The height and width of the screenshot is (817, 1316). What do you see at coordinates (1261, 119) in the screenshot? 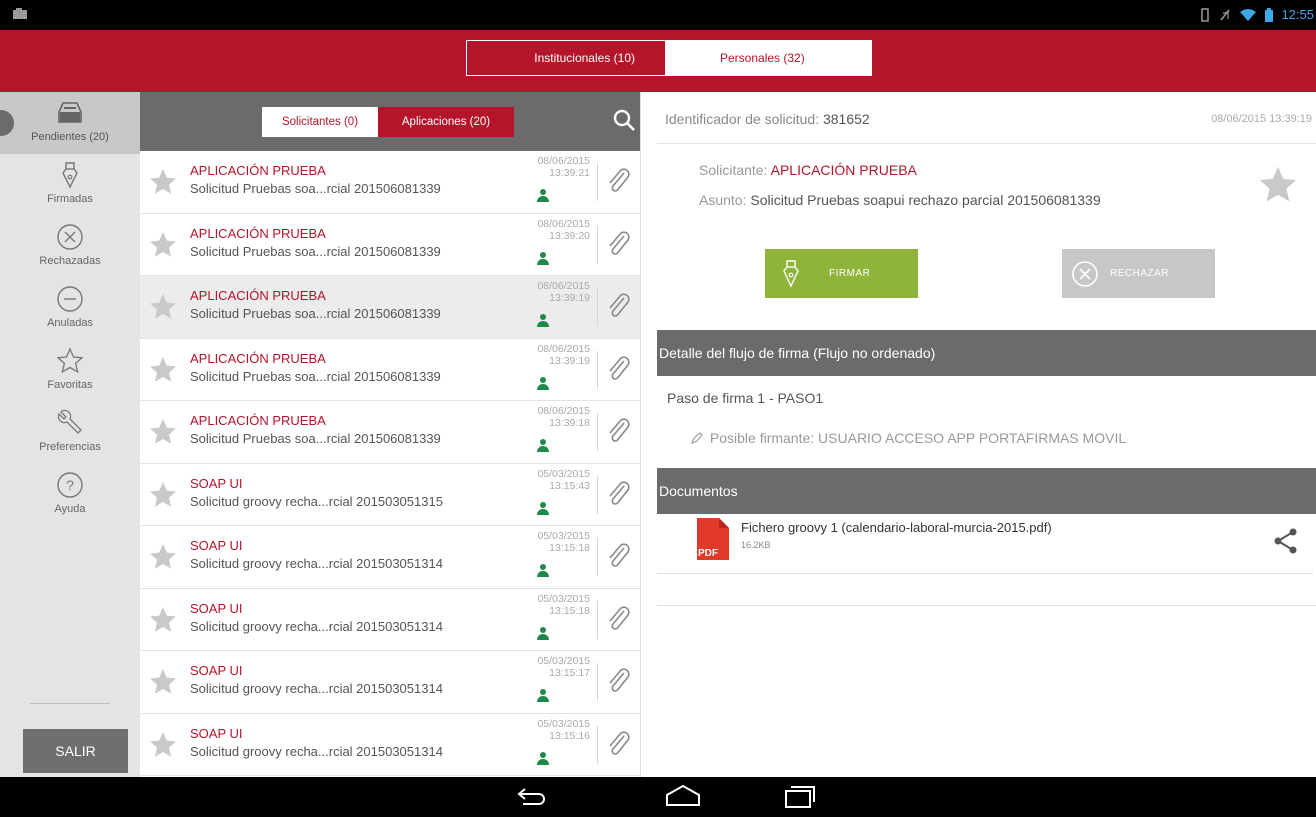
I see `request-datetime: 08/06/2015 13:39:19` at bounding box center [1261, 119].